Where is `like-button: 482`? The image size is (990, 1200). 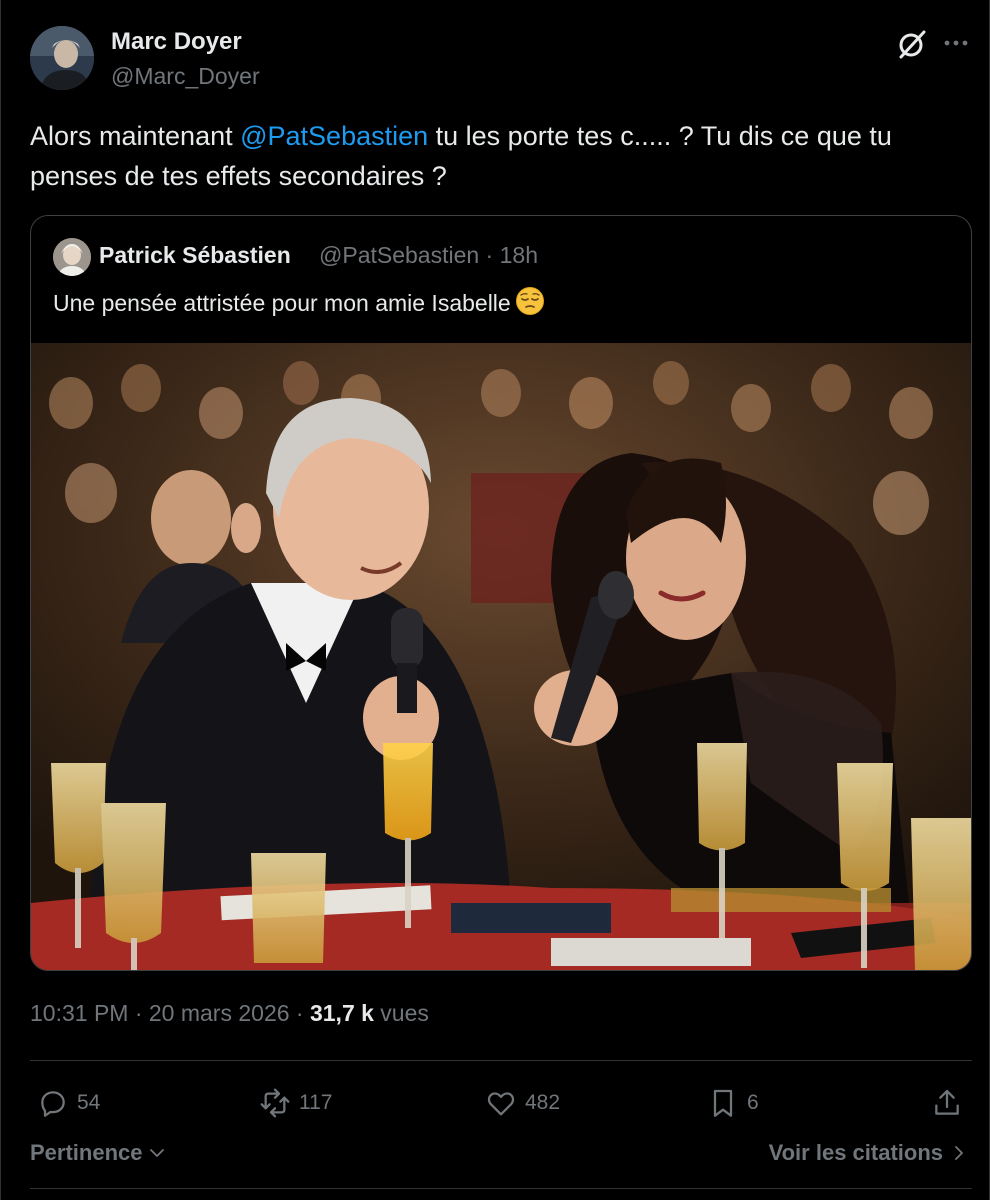 like-button: 482 is located at coordinates (522, 1103).